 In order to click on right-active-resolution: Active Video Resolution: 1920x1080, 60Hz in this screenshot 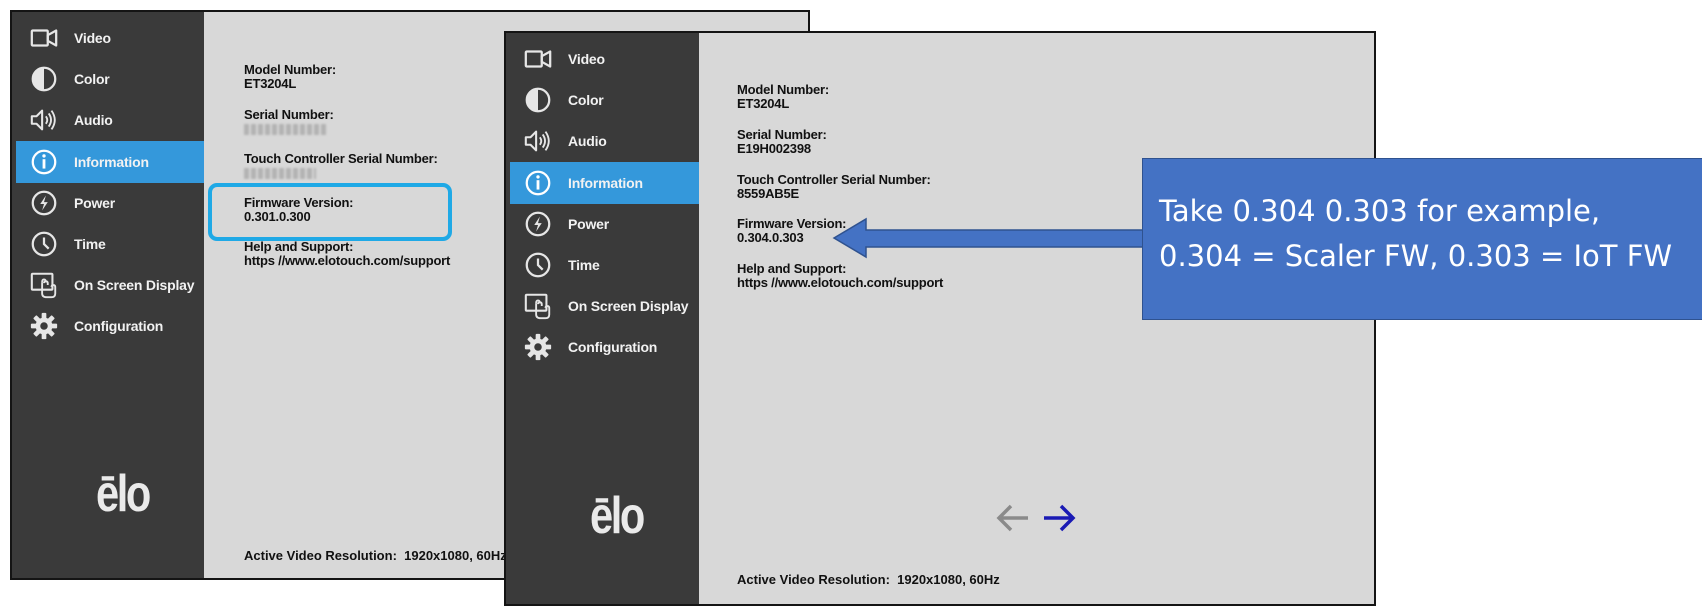, I will do `click(868, 579)`.